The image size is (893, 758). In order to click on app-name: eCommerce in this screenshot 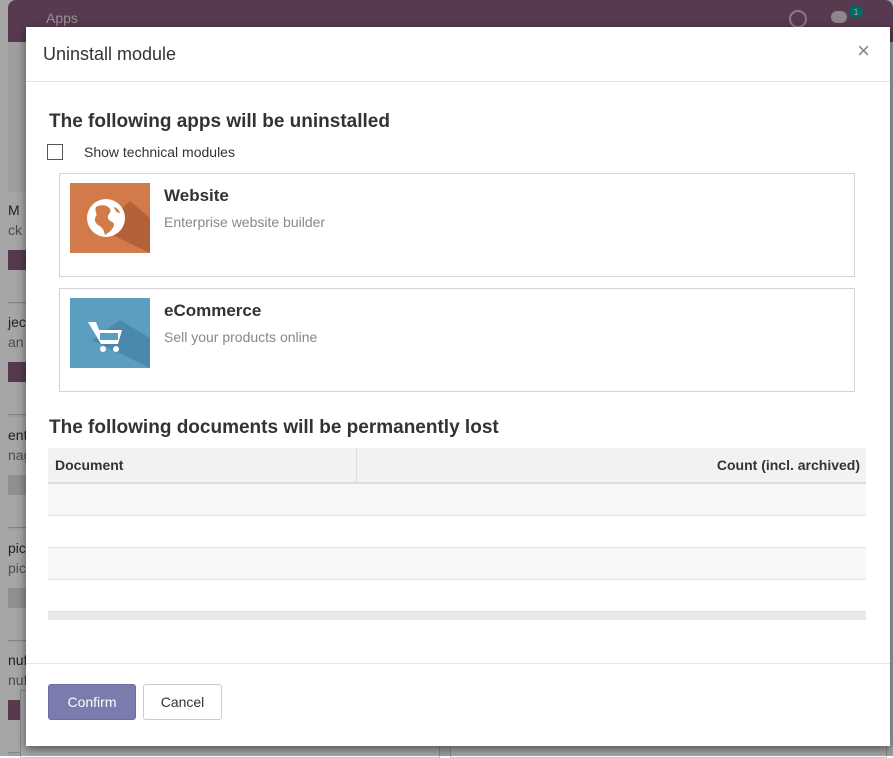, I will do `click(213, 310)`.